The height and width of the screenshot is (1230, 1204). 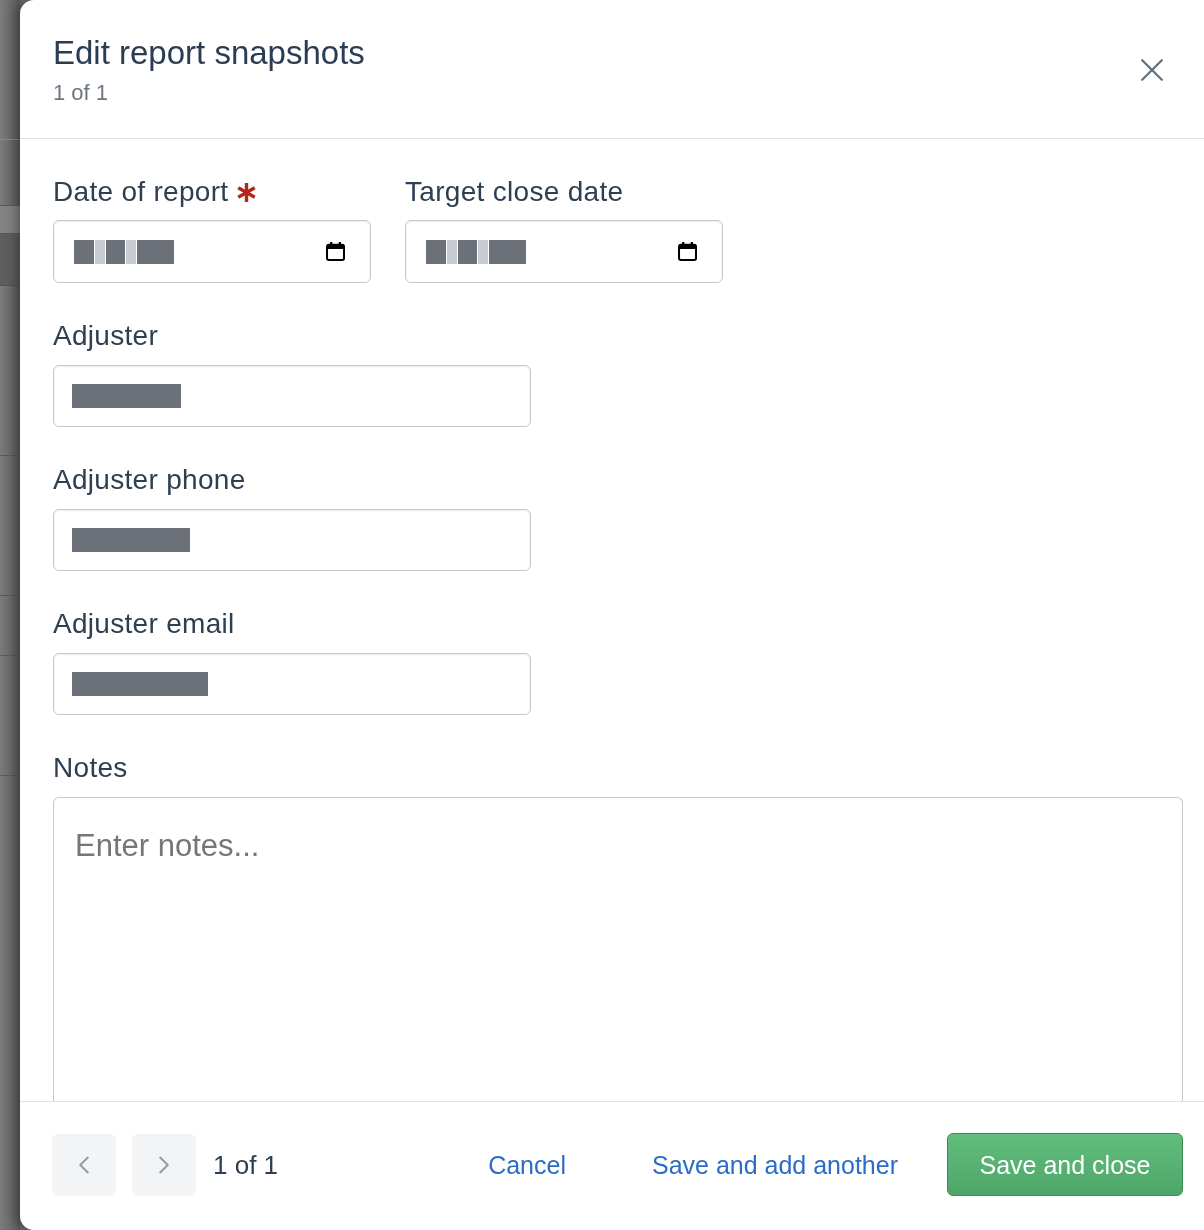 What do you see at coordinates (1065, 1164) in the screenshot?
I see `primary-button: Save and close` at bounding box center [1065, 1164].